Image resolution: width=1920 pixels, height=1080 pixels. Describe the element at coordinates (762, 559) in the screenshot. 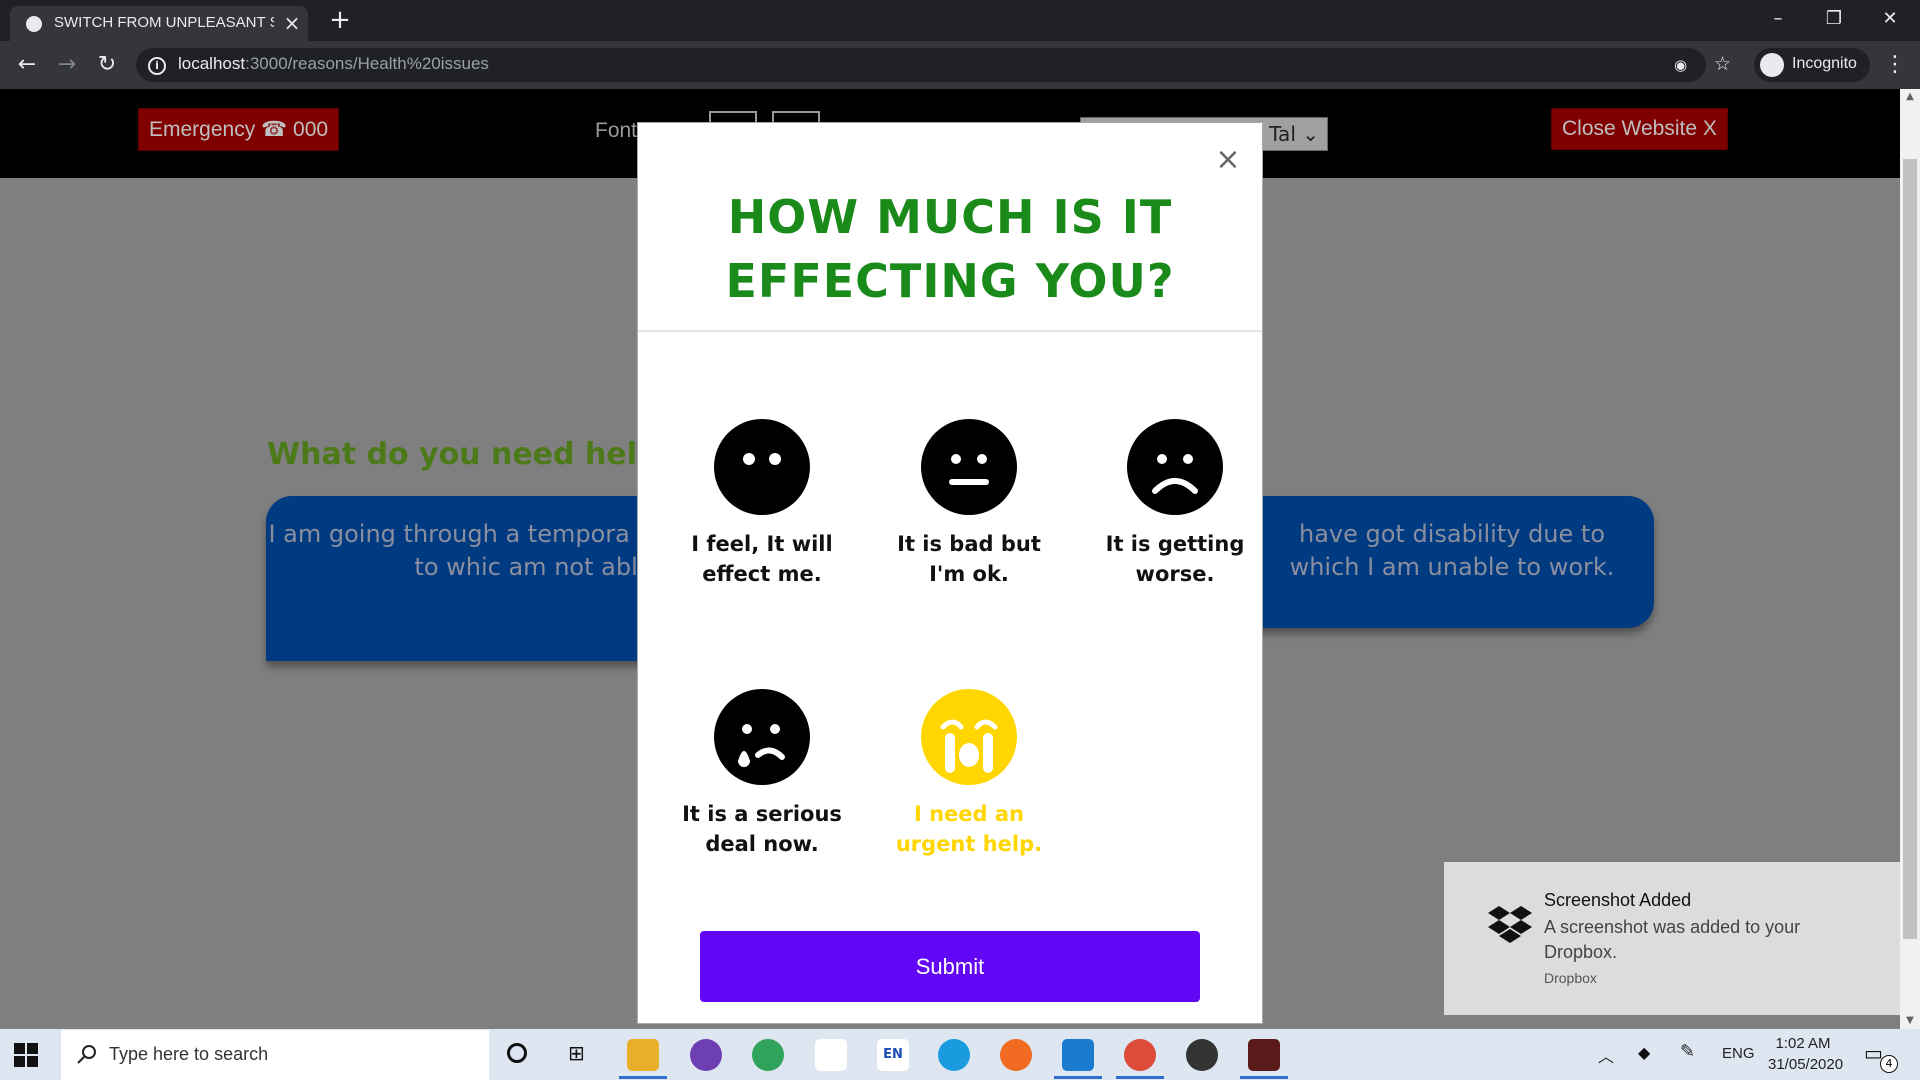

I see `severity-option-label: I feel, It will effect me.` at that location.